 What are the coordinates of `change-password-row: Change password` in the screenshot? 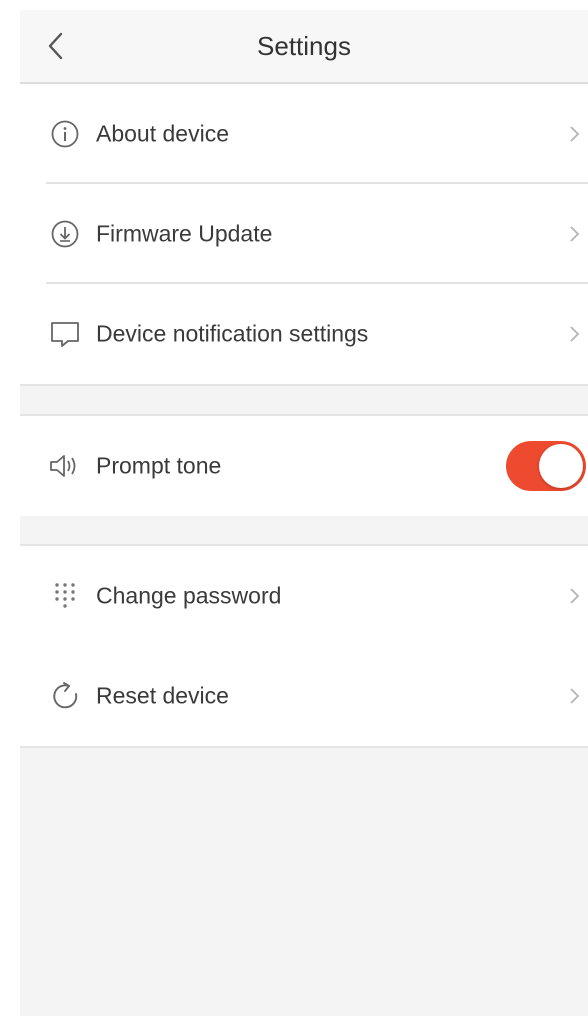 It's located at (304, 596).